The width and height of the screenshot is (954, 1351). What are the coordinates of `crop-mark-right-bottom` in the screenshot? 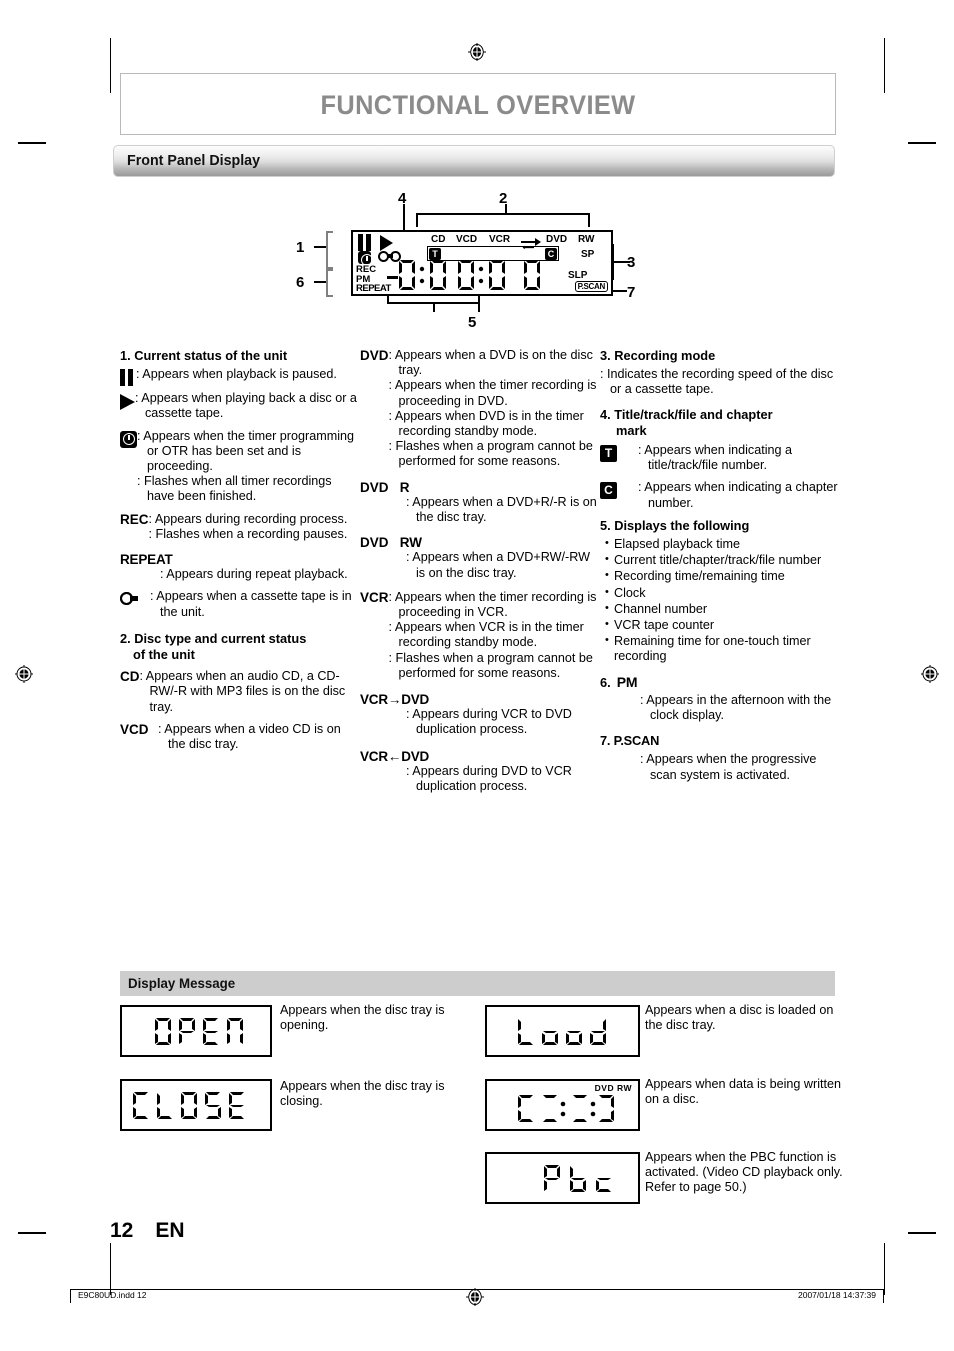 It's located at (922, 1233).